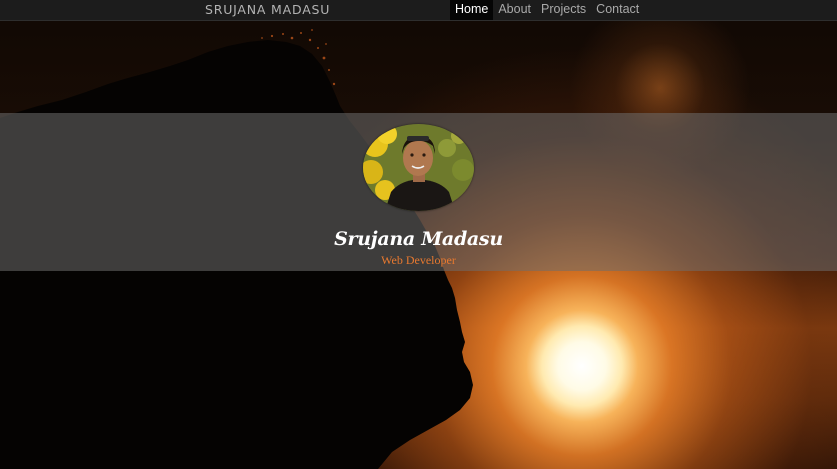  I want to click on nav-item-about: About, so click(514, 10).